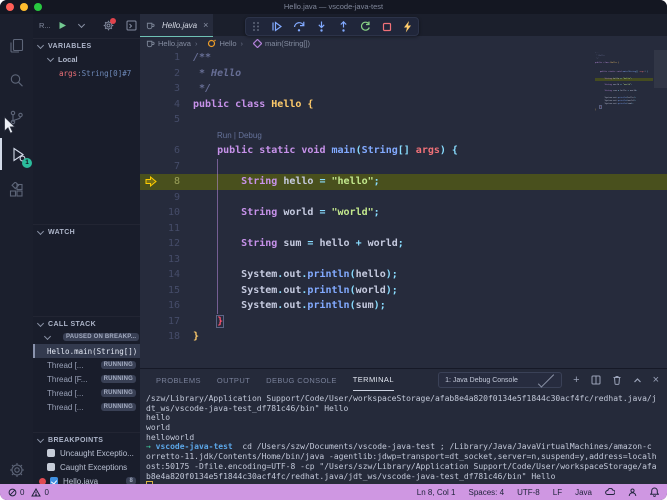 This screenshot has width=667, height=500. I want to click on extensions-icon, so click(16, 190).